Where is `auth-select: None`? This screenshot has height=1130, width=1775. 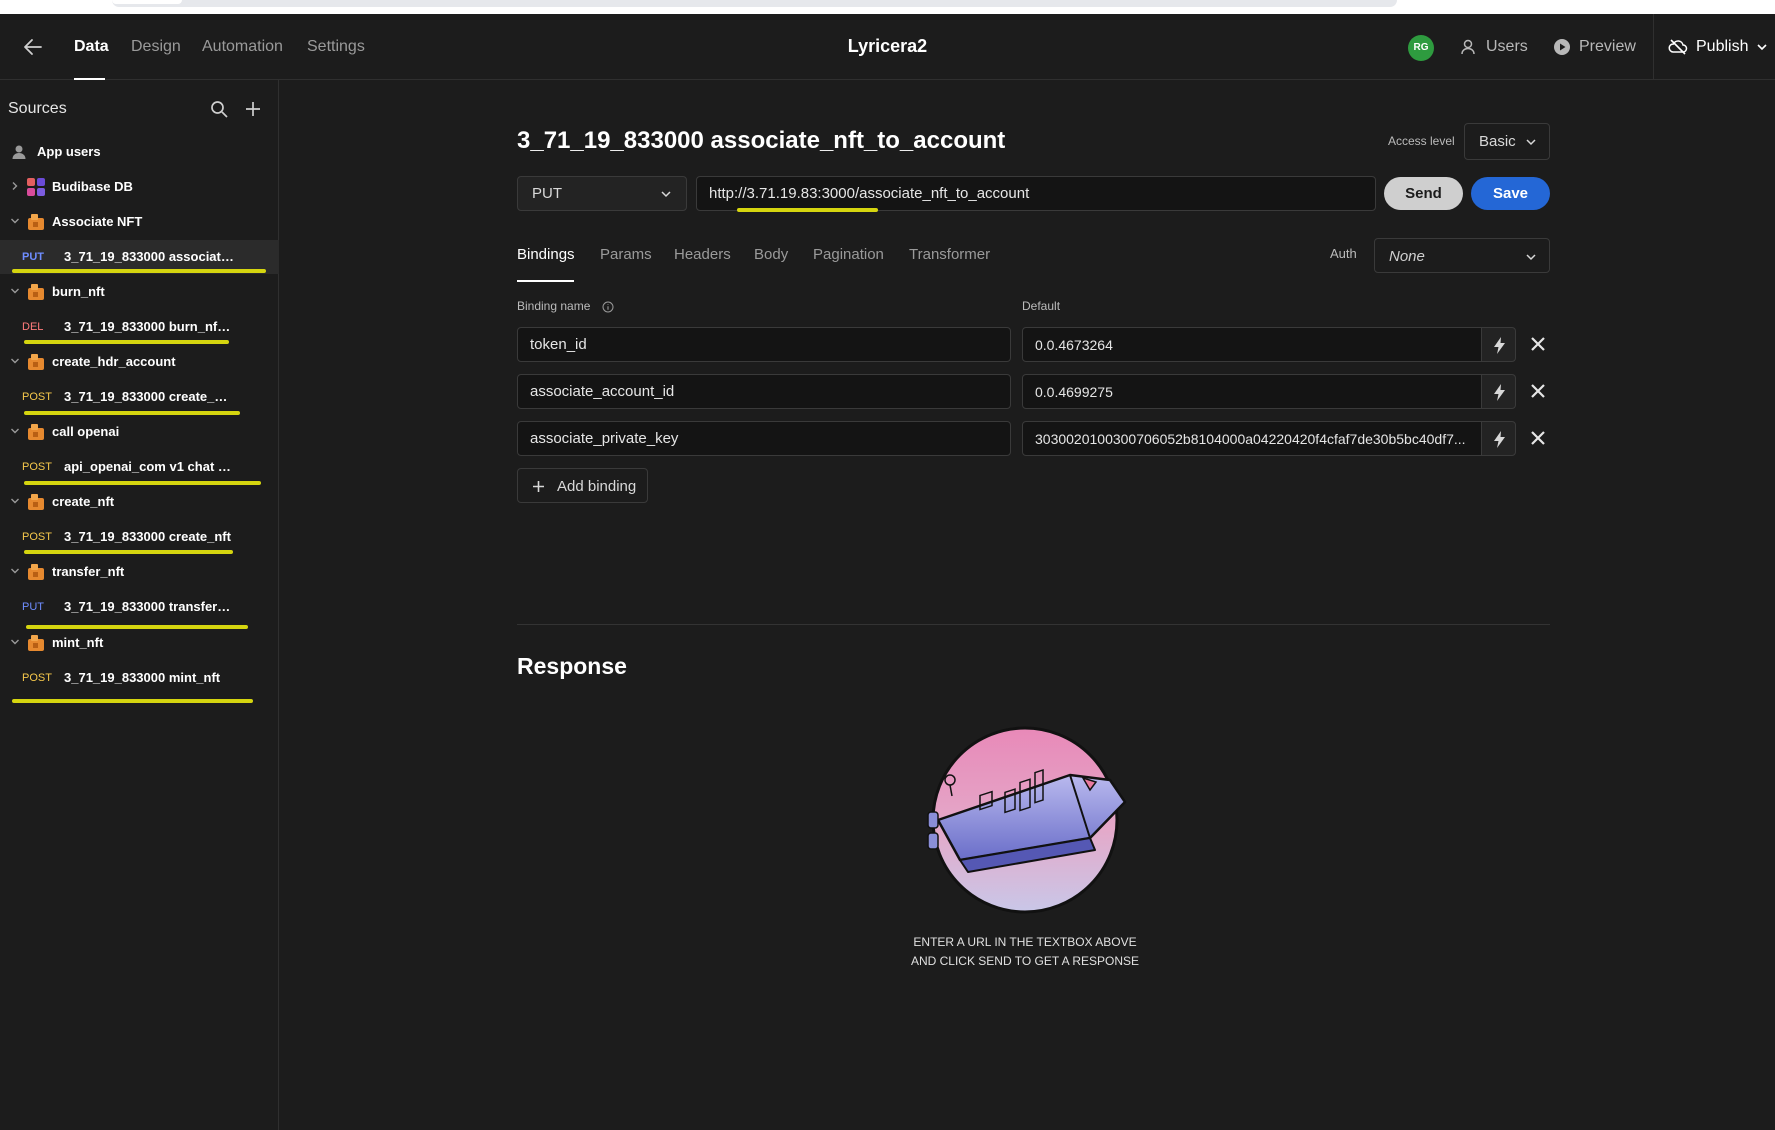 auth-select: None is located at coordinates (1462, 255).